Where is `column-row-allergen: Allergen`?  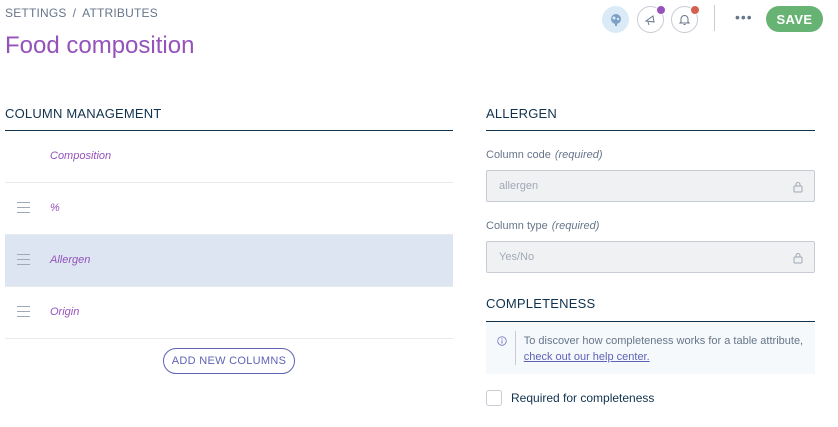
column-row-allergen: Allergen is located at coordinates (229, 261).